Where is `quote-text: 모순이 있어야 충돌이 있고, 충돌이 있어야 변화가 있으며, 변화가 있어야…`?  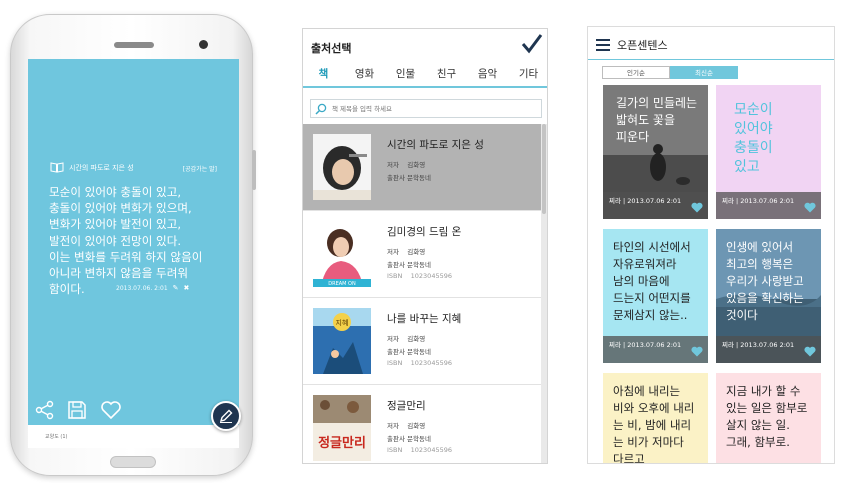 quote-text: 모순이 있어야 충돌이 있고, 충돌이 있어야 변화가 있으며, 변화가 있어야… is located at coordinates (126, 241).